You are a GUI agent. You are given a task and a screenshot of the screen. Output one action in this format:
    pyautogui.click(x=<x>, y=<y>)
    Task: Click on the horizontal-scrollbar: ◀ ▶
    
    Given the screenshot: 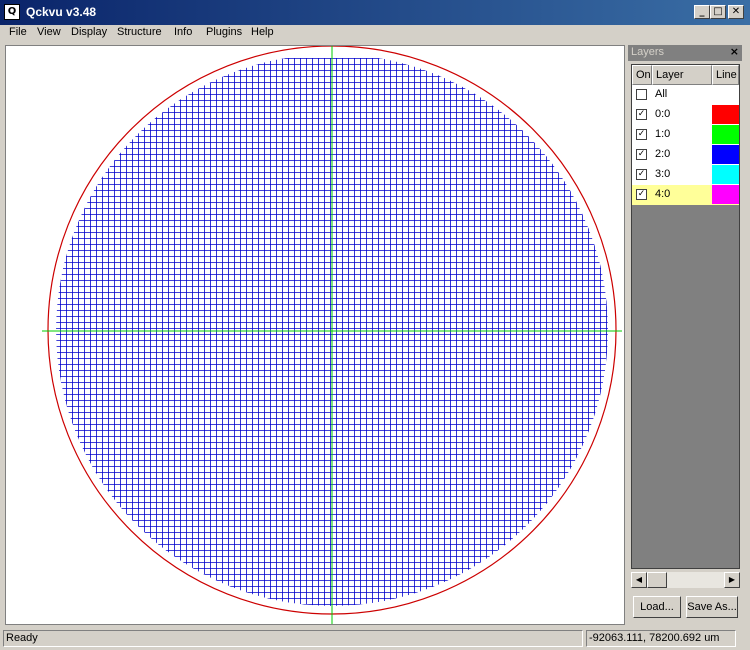 What is the action you would take?
    pyautogui.click(x=685, y=580)
    